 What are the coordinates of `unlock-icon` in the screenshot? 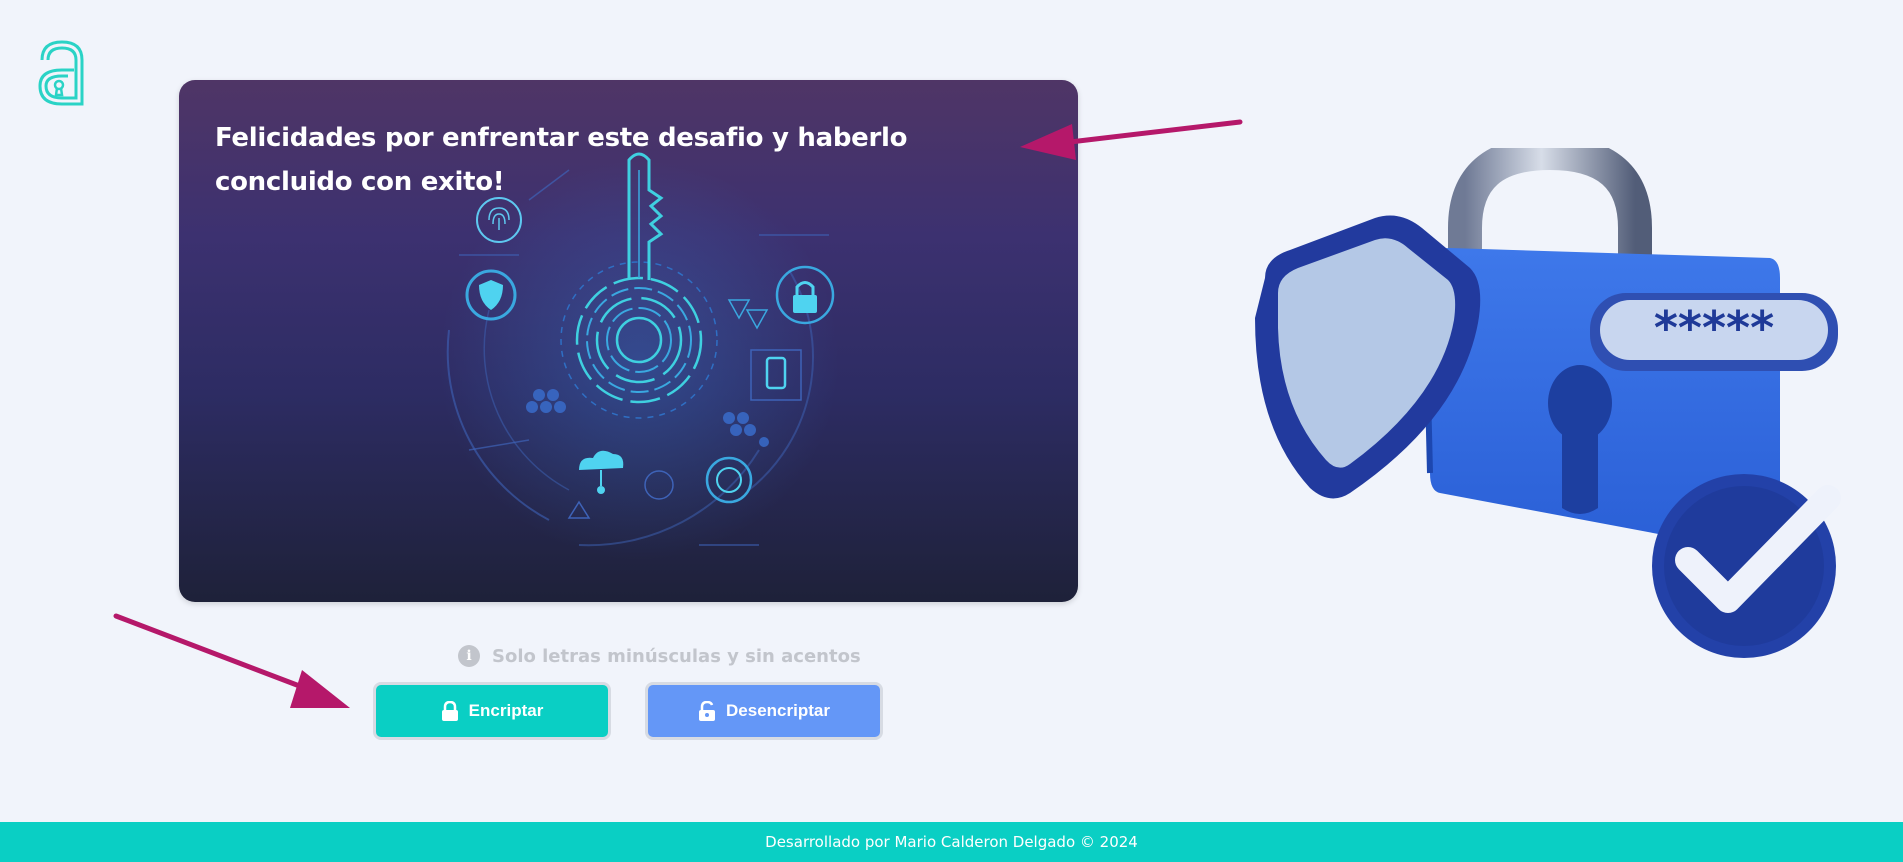 It's located at (707, 711).